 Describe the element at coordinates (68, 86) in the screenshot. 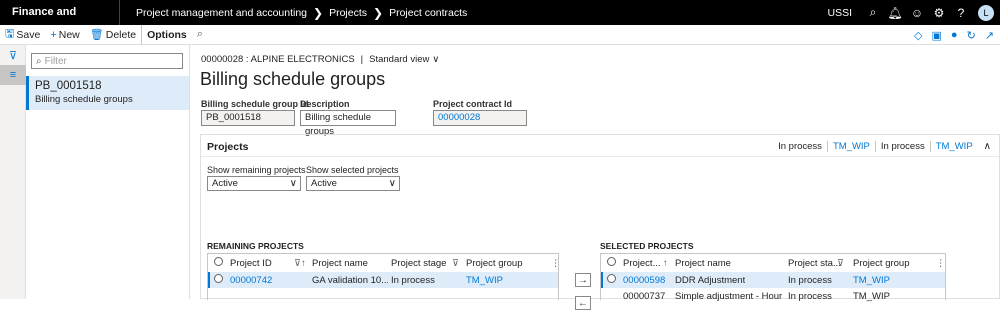

I see `list-item-id: PB_0001518` at that location.